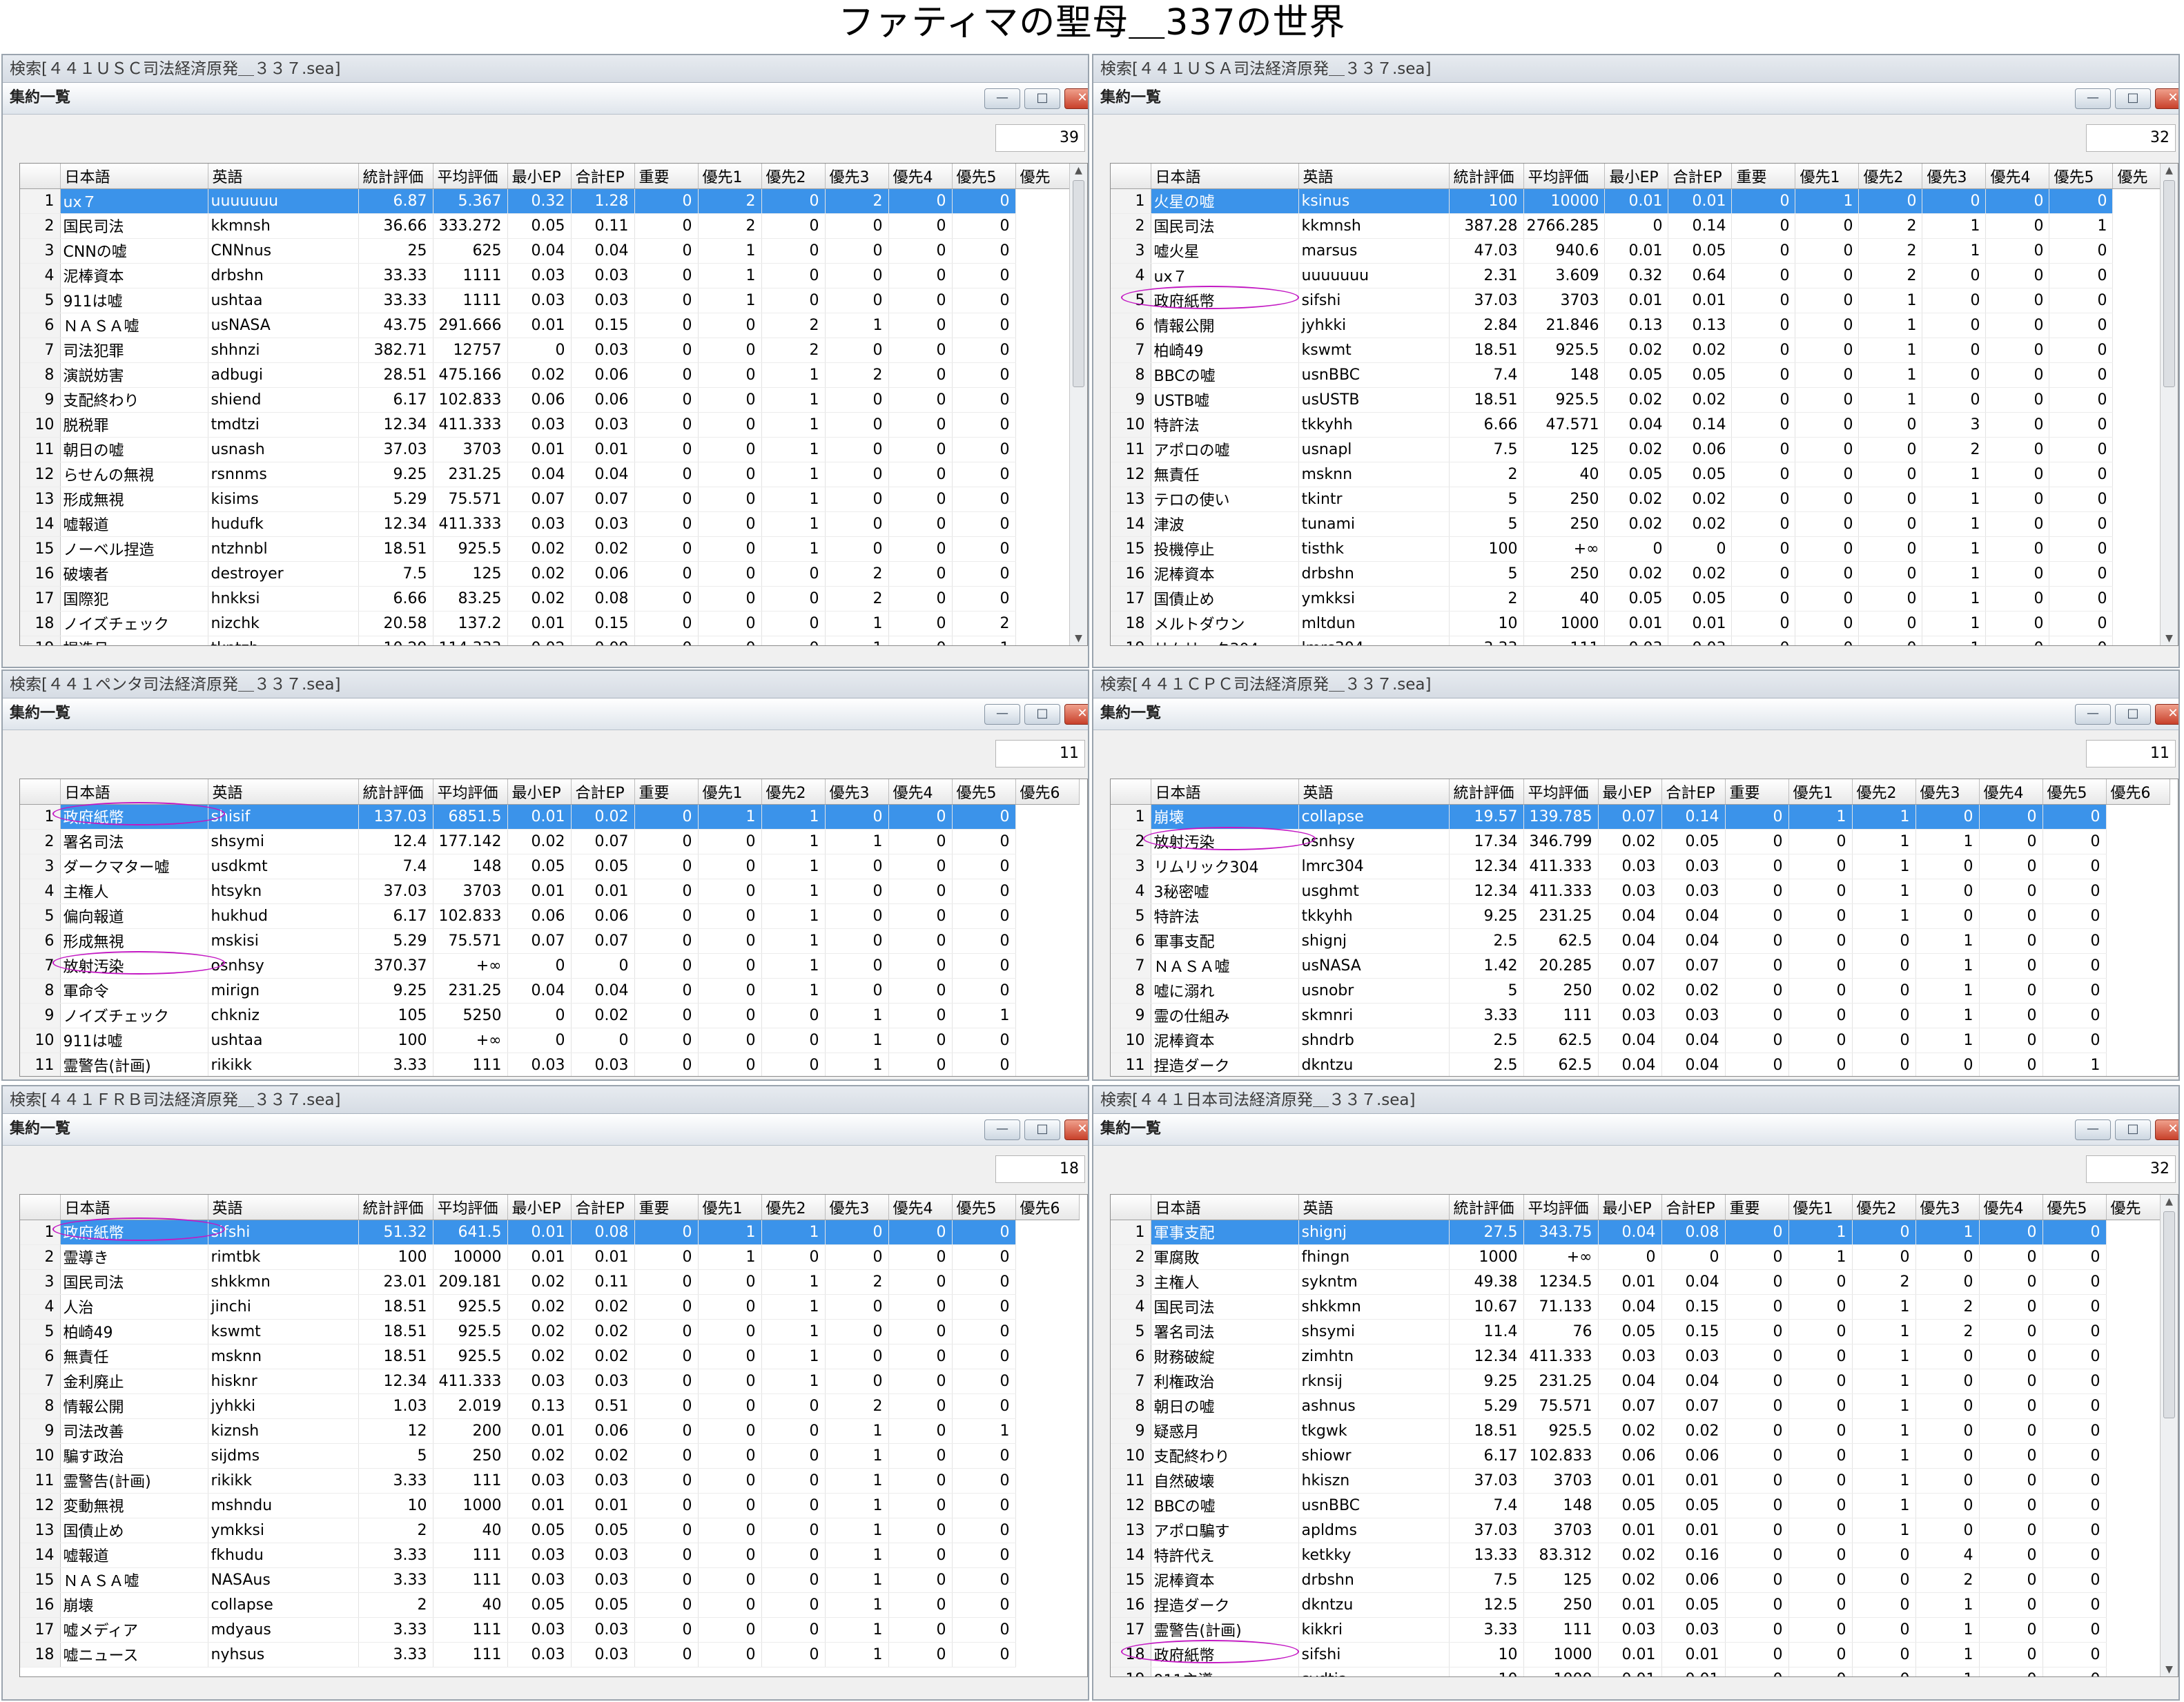 The image size is (2184, 1702). Describe the element at coordinates (1564, 474) in the screenshot. I see `cell-value: 40` at that location.